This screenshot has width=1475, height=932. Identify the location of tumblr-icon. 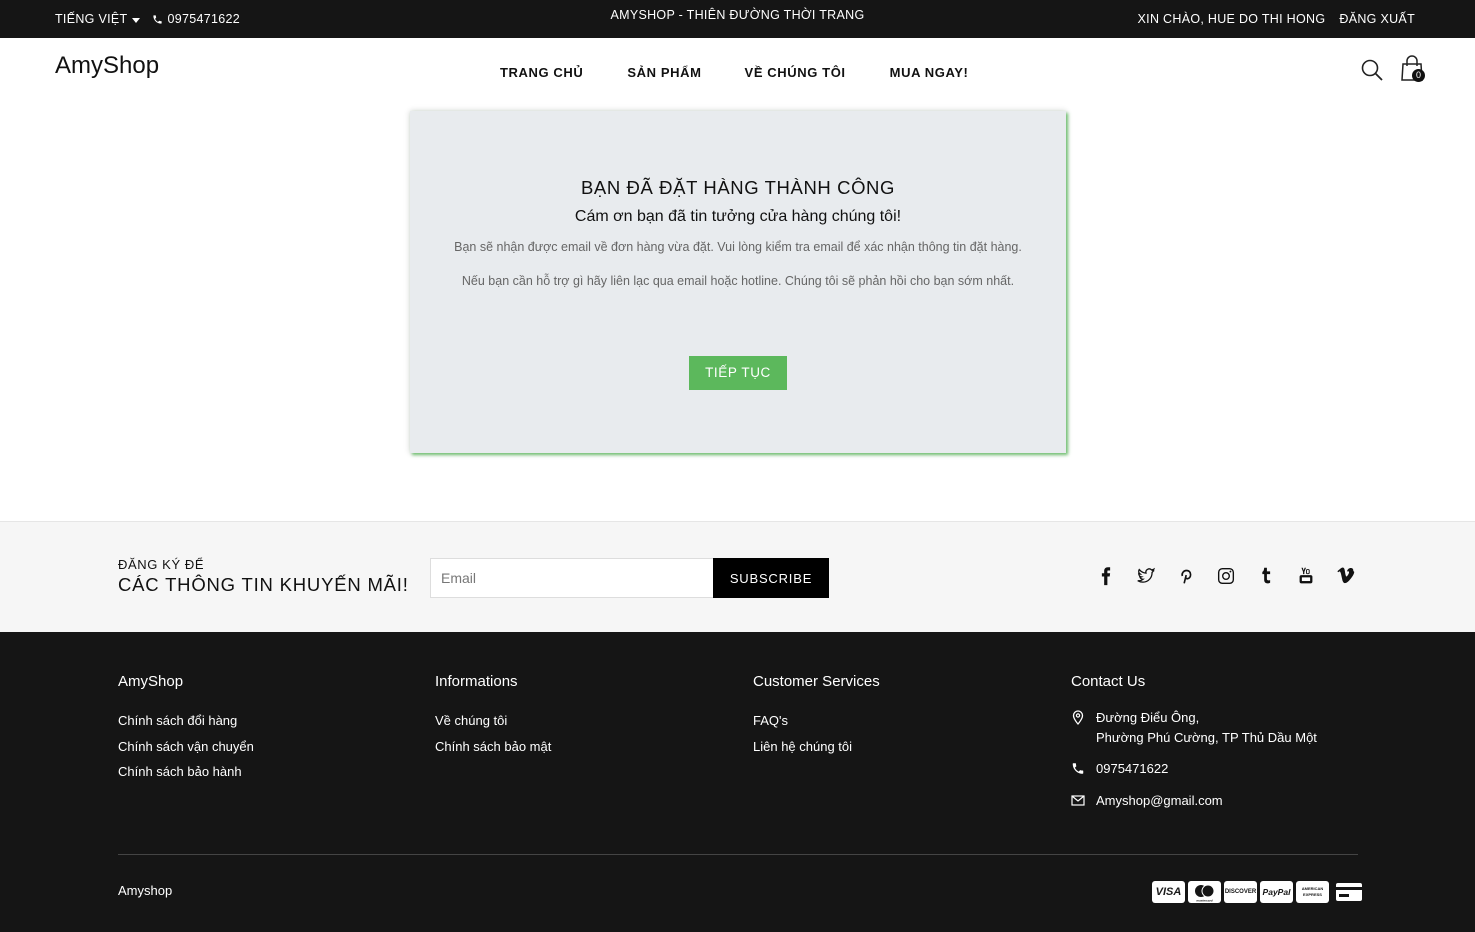
(1265, 576).